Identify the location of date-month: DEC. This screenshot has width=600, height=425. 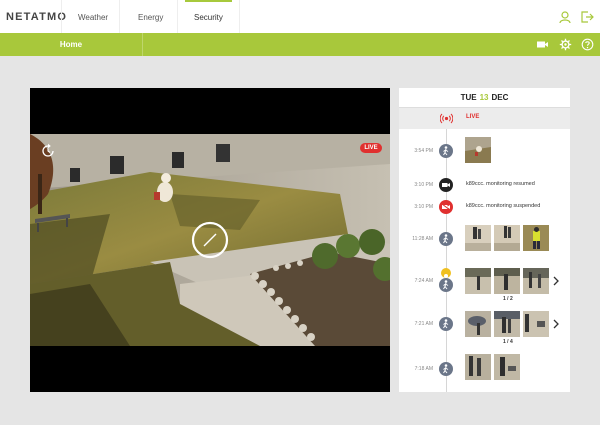
(500, 97).